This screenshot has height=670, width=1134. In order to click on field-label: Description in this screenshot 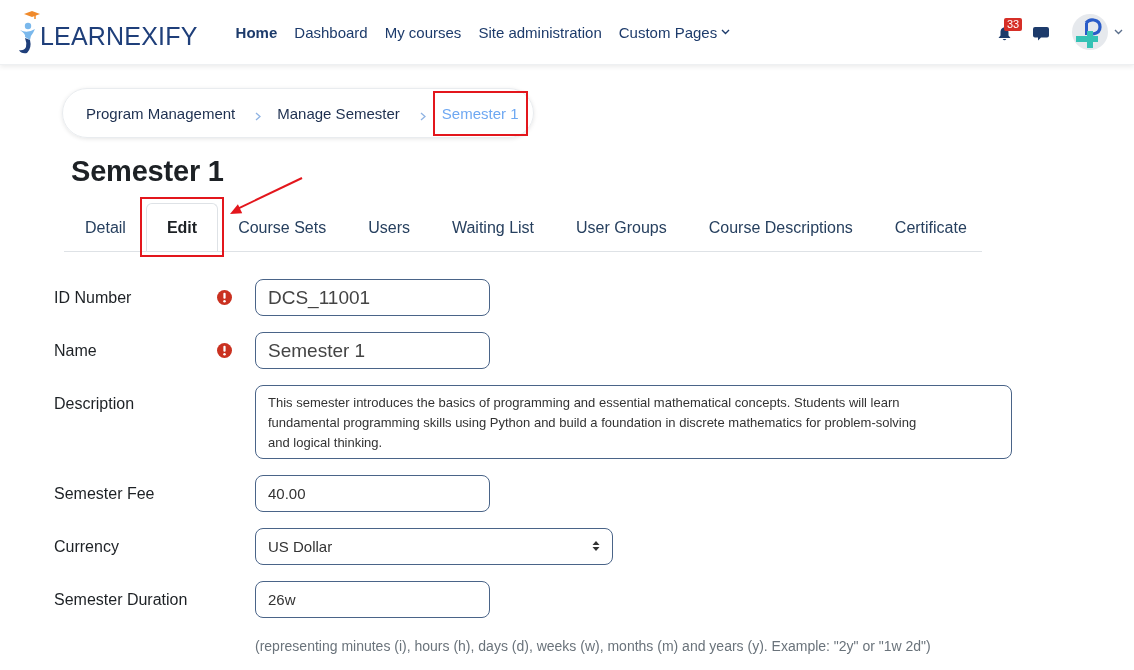, I will do `click(94, 403)`.